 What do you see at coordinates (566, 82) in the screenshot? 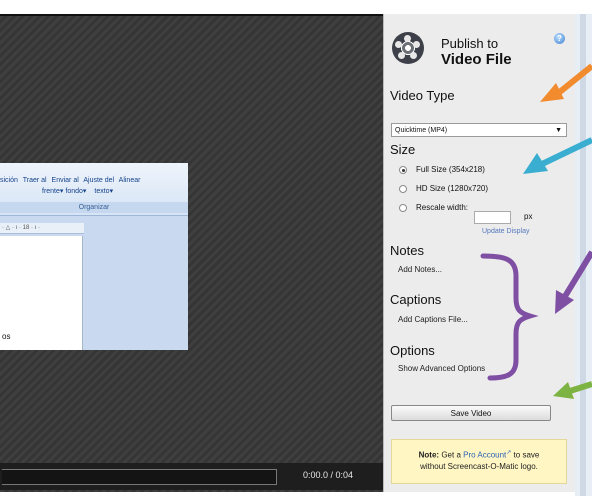
I see `orange-arrow-icon` at bounding box center [566, 82].